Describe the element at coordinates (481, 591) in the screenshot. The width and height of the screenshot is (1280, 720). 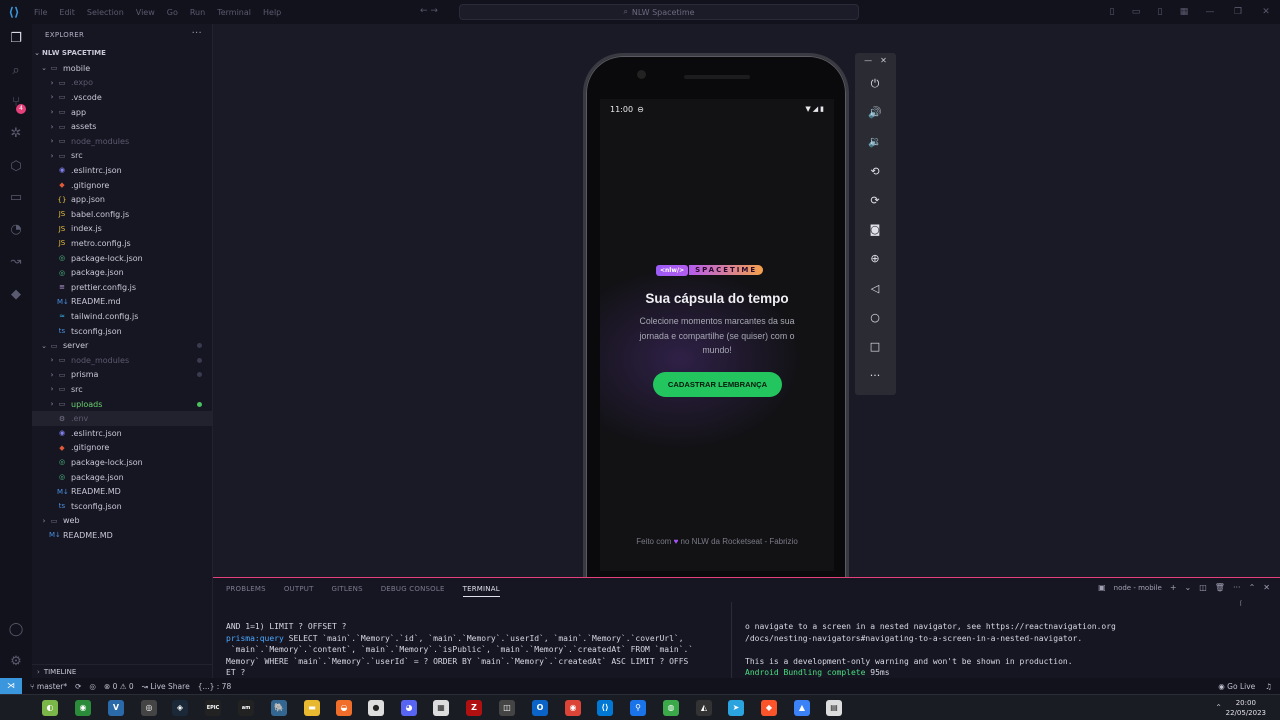
I see `tab-terminal: TERMINAL` at that location.